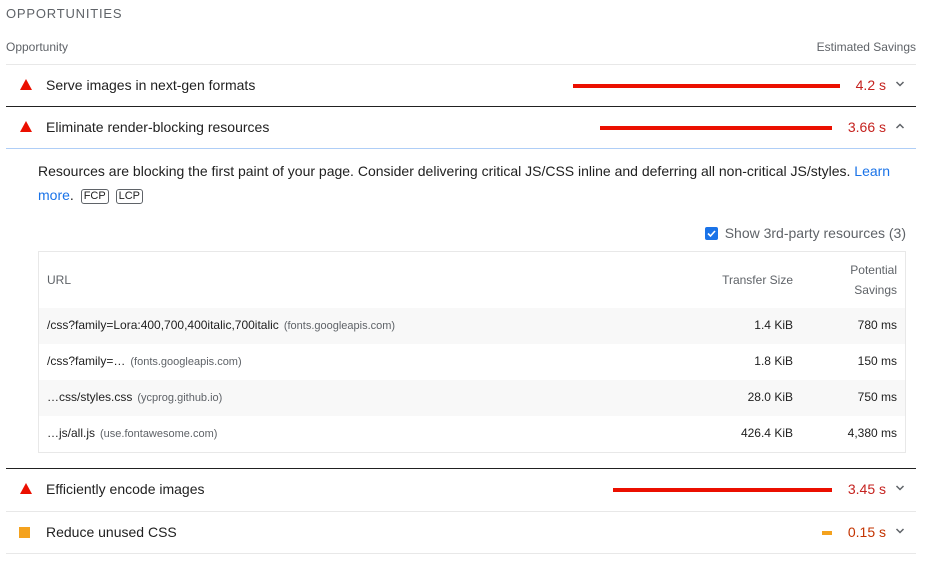 The height and width of the screenshot is (563, 933). What do you see at coordinates (870, 85) in the screenshot?
I see `savings-value: 4.2 s` at bounding box center [870, 85].